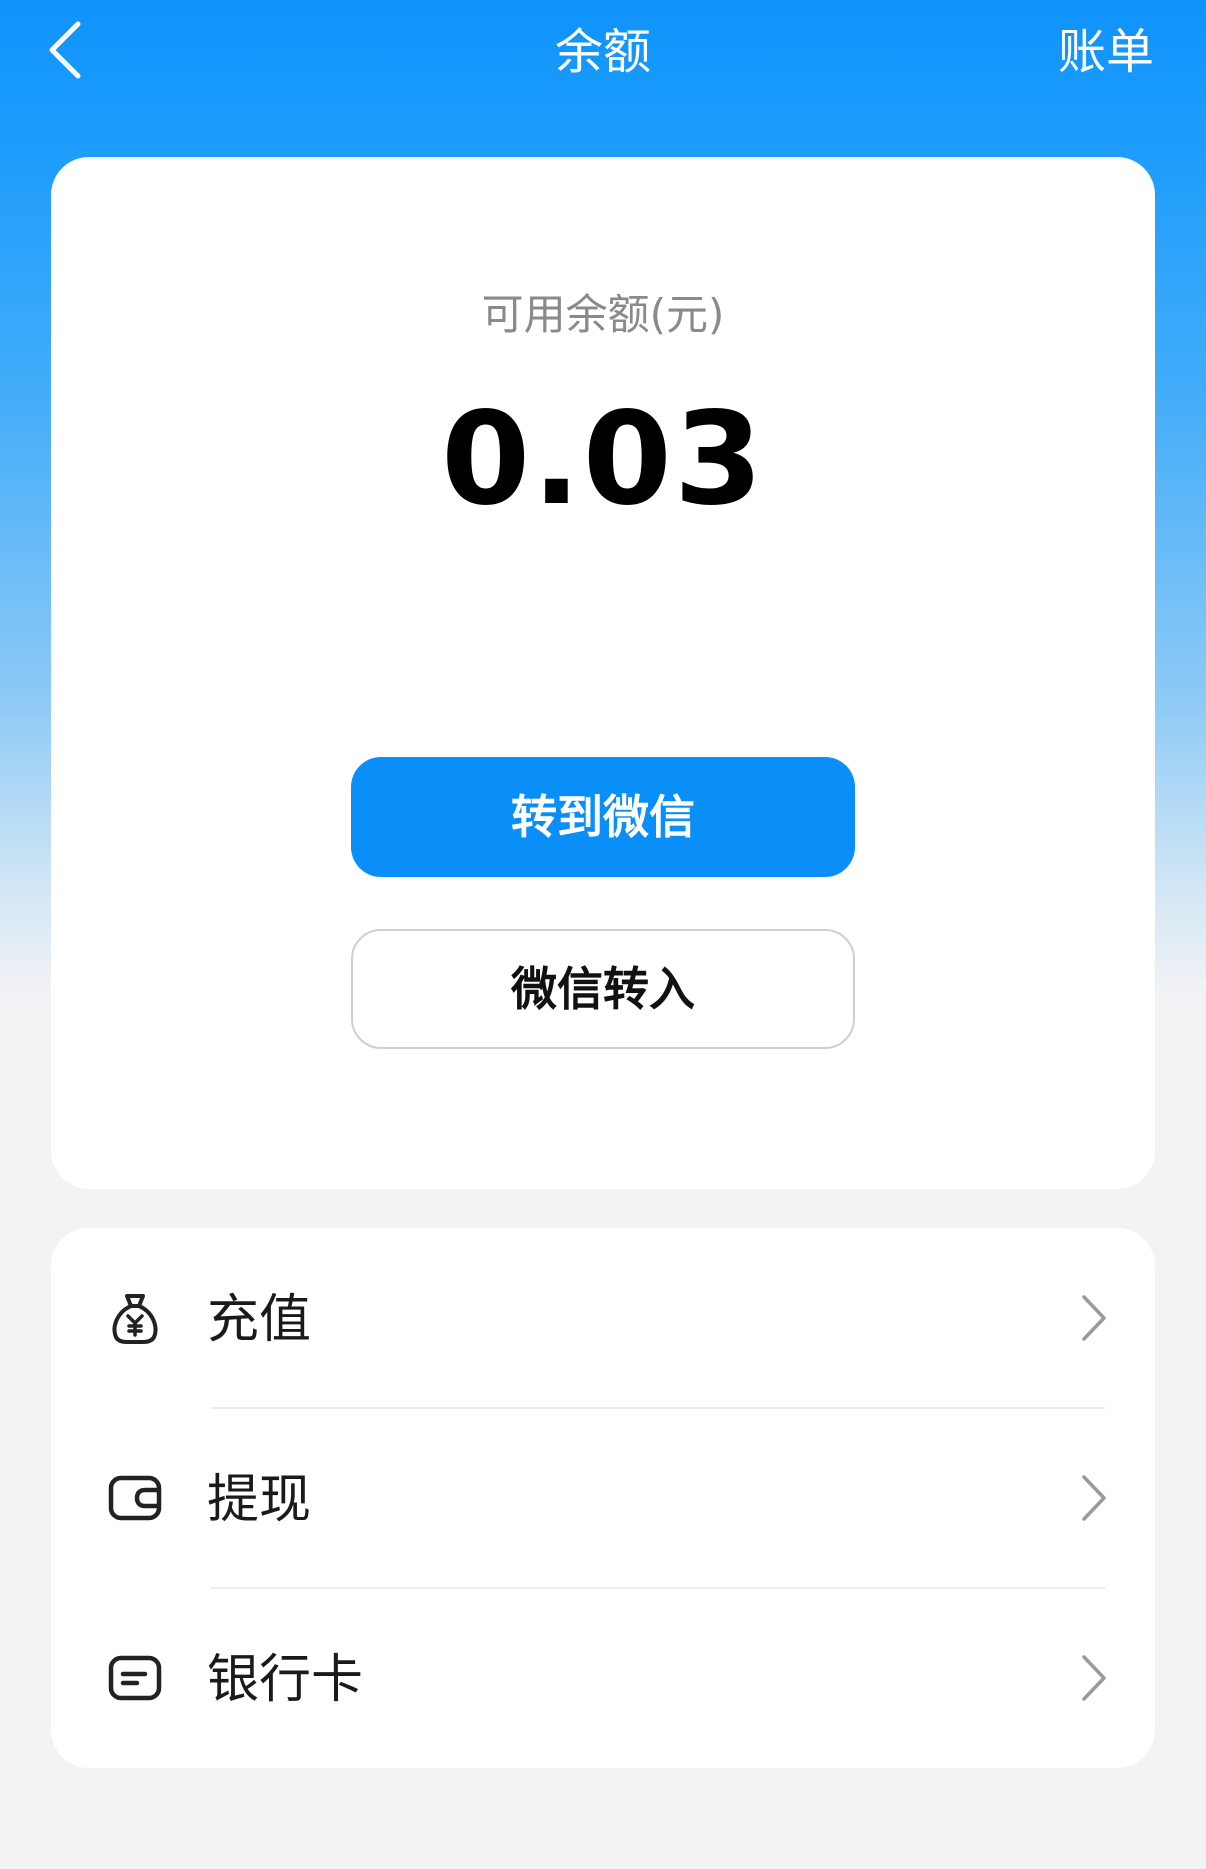  What do you see at coordinates (603, 817) in the screenshot?
I see `transfer-to-wechat-button: 转到微信` at bounding box center [603, 817].